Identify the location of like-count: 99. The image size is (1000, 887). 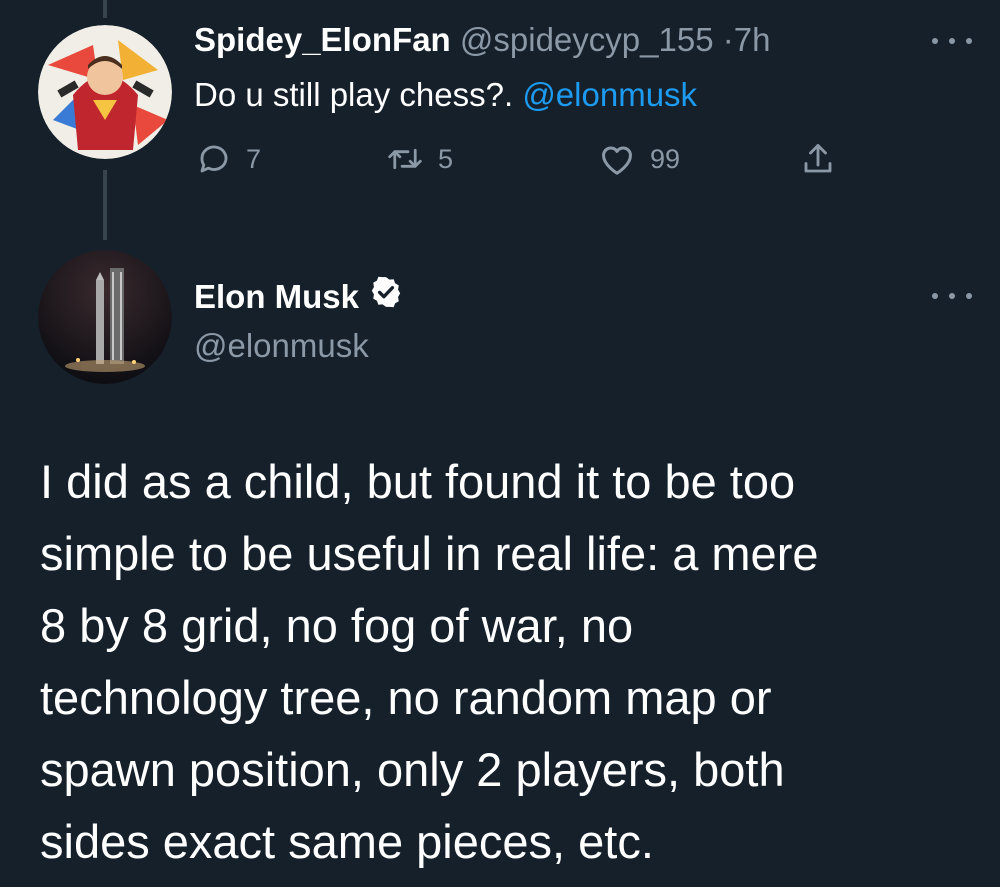
(665, 158).